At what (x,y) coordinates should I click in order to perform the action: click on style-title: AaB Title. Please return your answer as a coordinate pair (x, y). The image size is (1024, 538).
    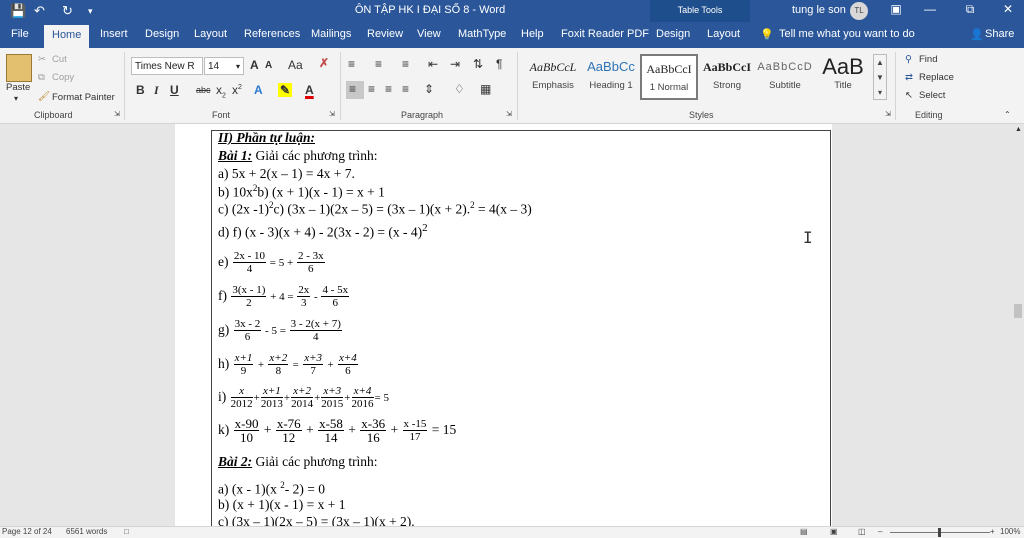
    Looking at the image, I should click on (843, 77).